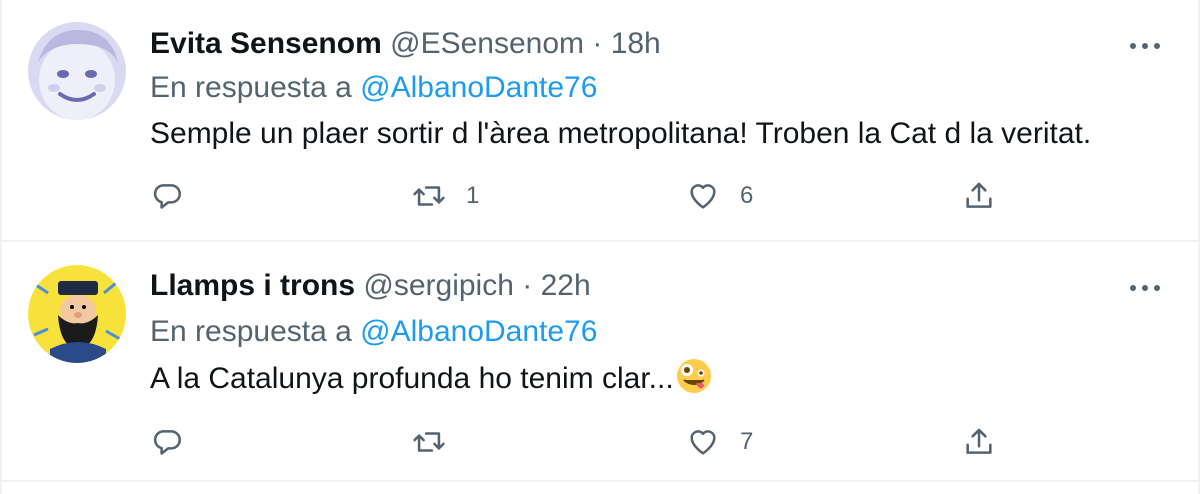  Describe the element at coordinates (747, 195) in the screenshot. I see `like-count: 6` at that location.